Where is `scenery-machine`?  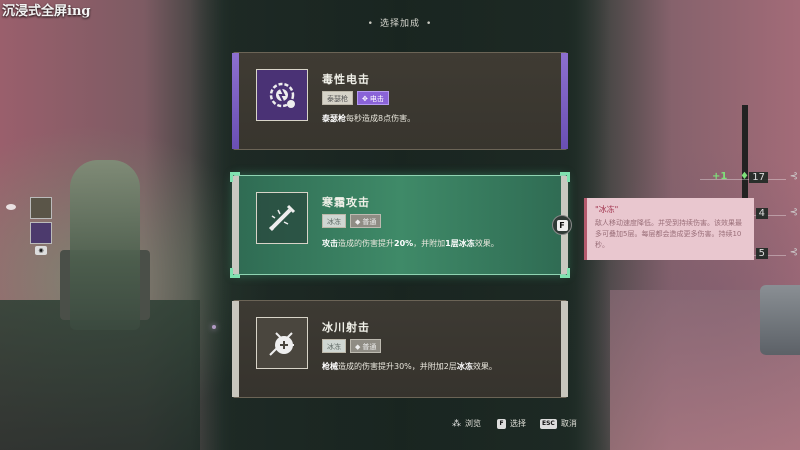
scenery-machine is located at coordinates (780, 320).